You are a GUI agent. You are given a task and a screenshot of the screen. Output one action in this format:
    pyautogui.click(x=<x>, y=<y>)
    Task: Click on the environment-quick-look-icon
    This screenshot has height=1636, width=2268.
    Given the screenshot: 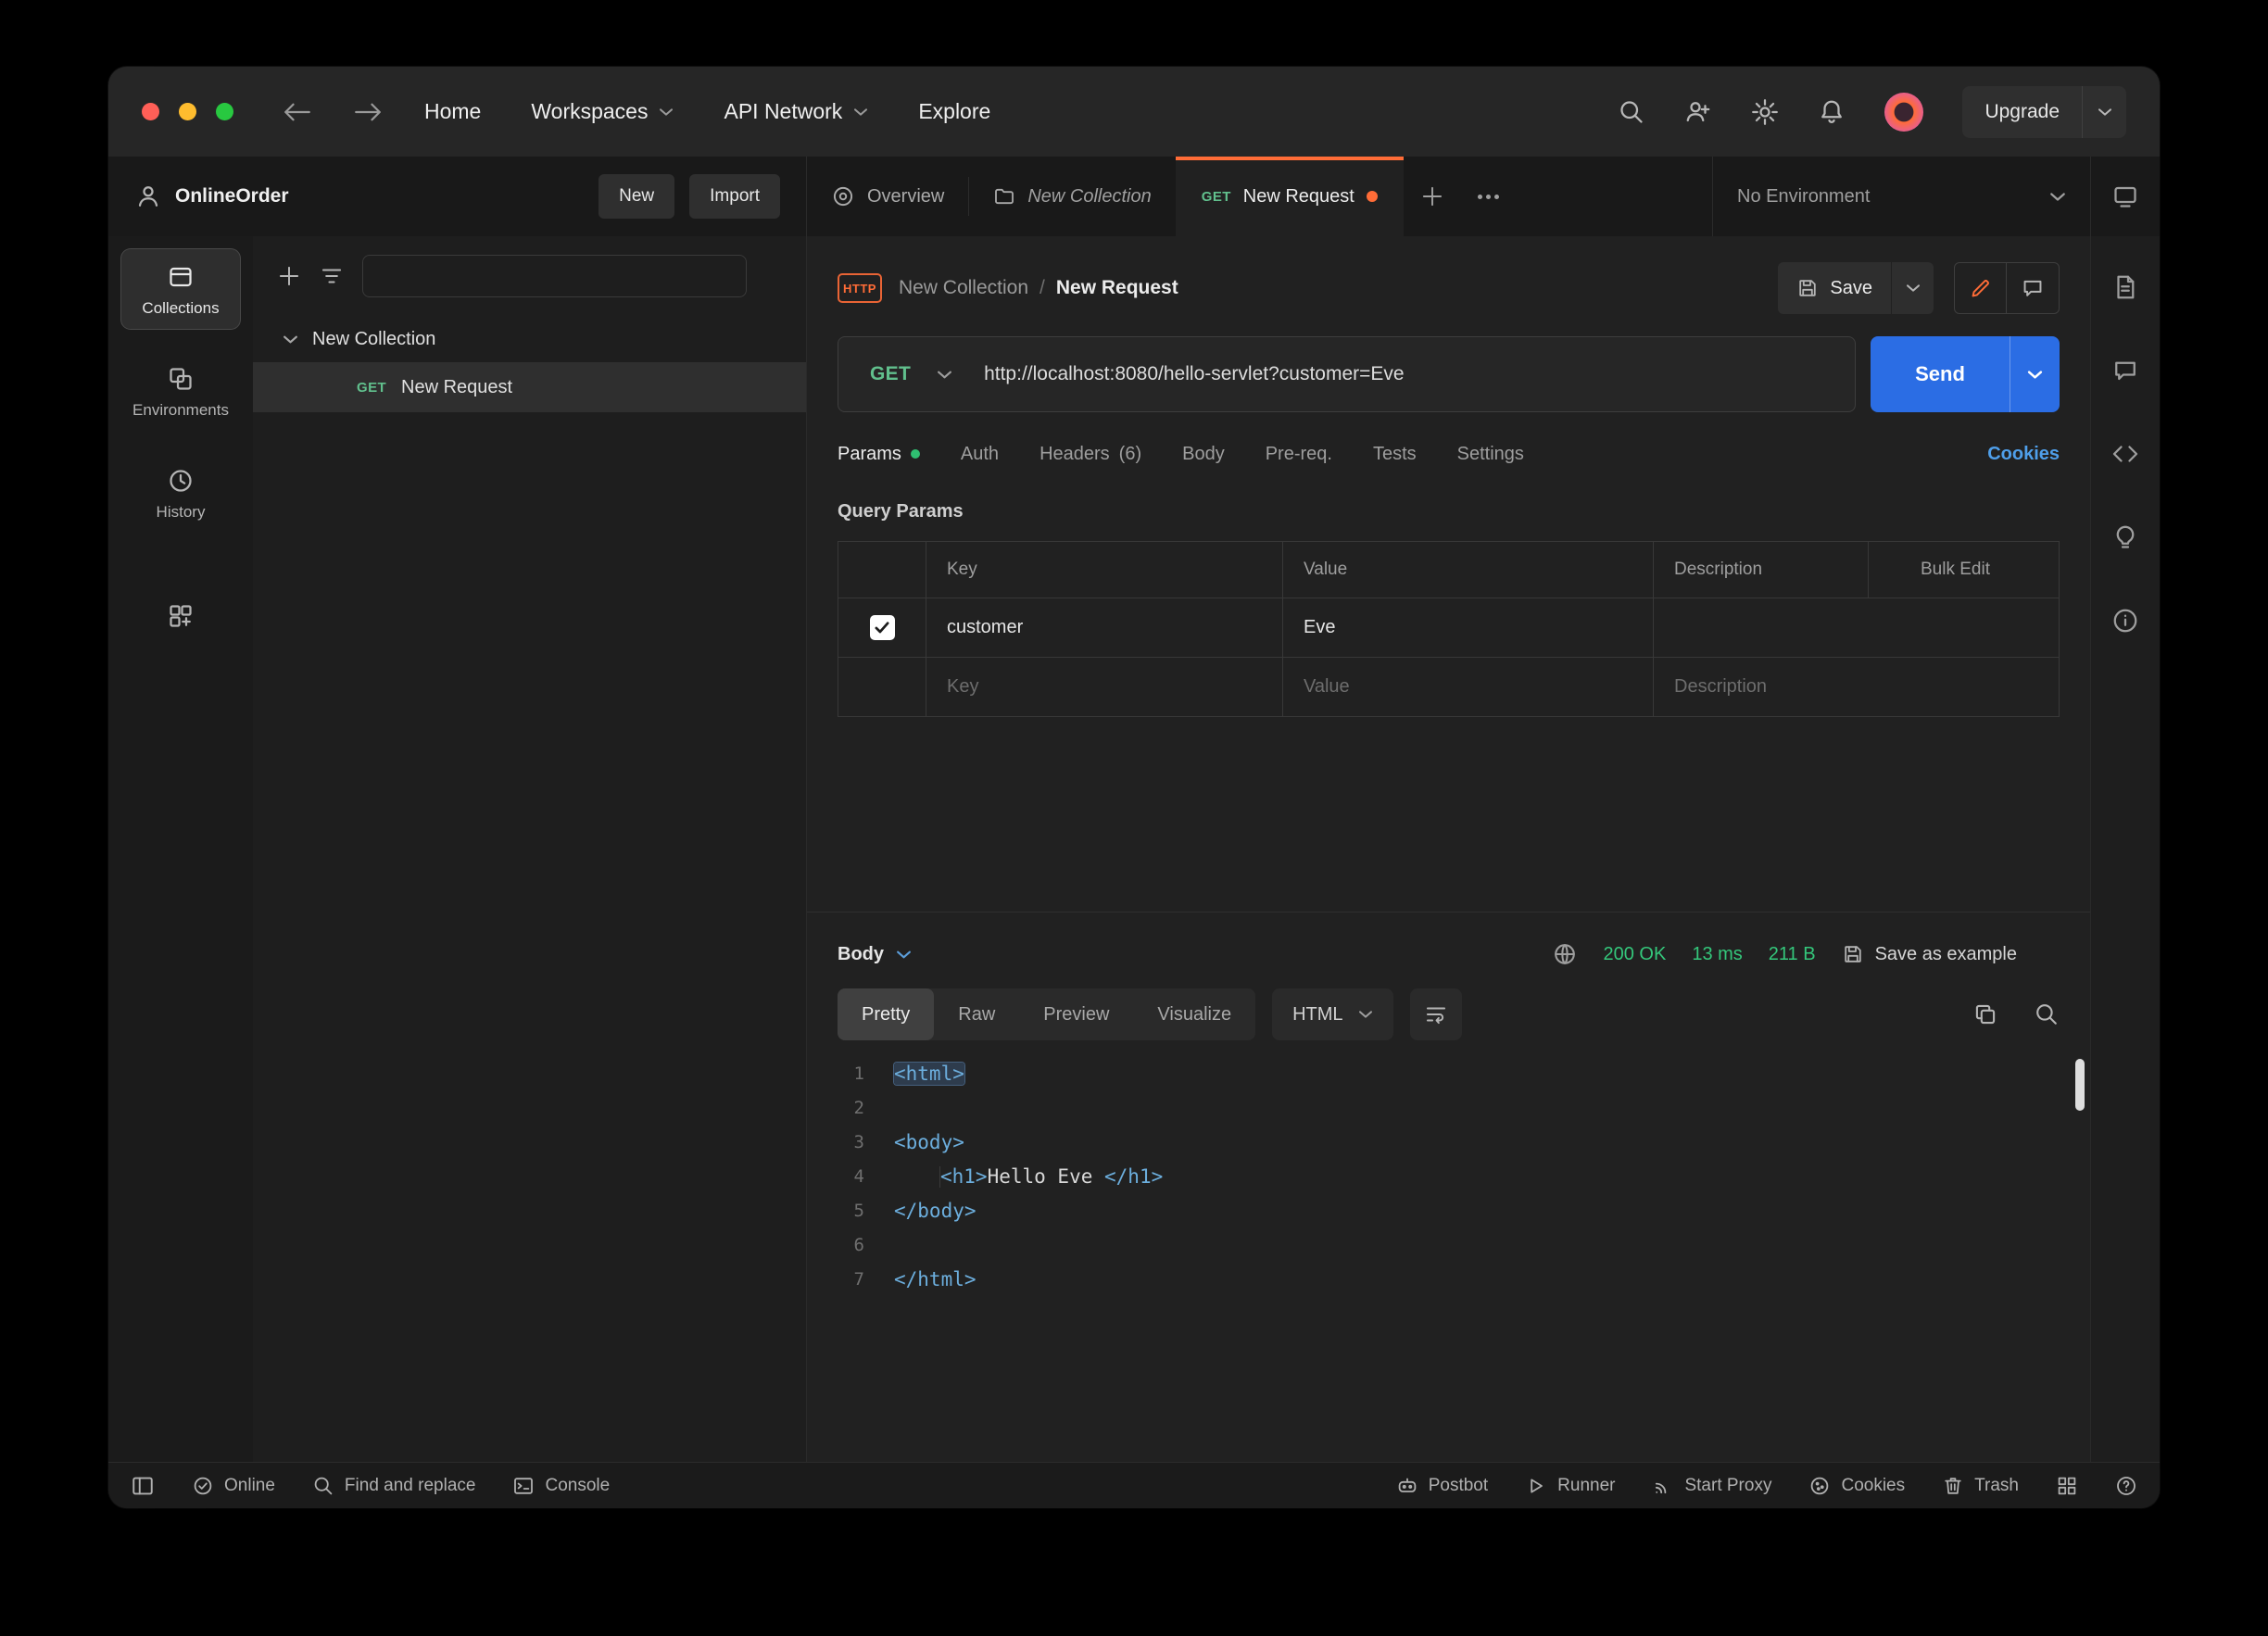 What is the action you would take?
    pyautogui.click(x=2125, y=196)
    